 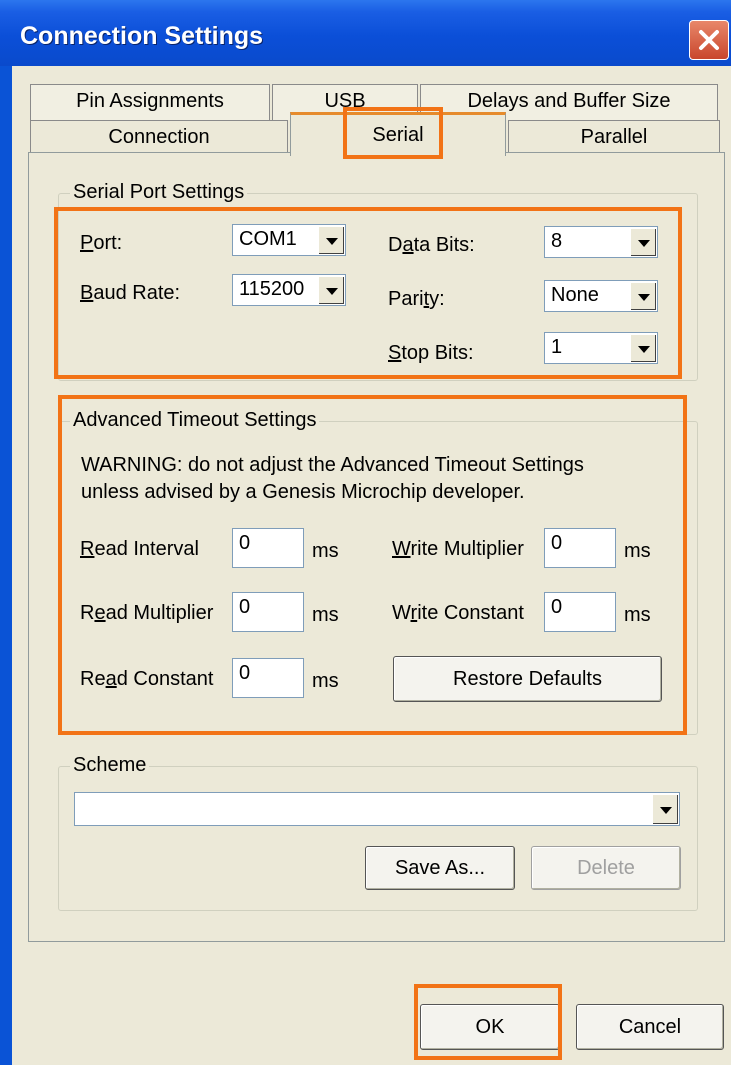 I want to click on scheme-select, so click(x=377, y=809).